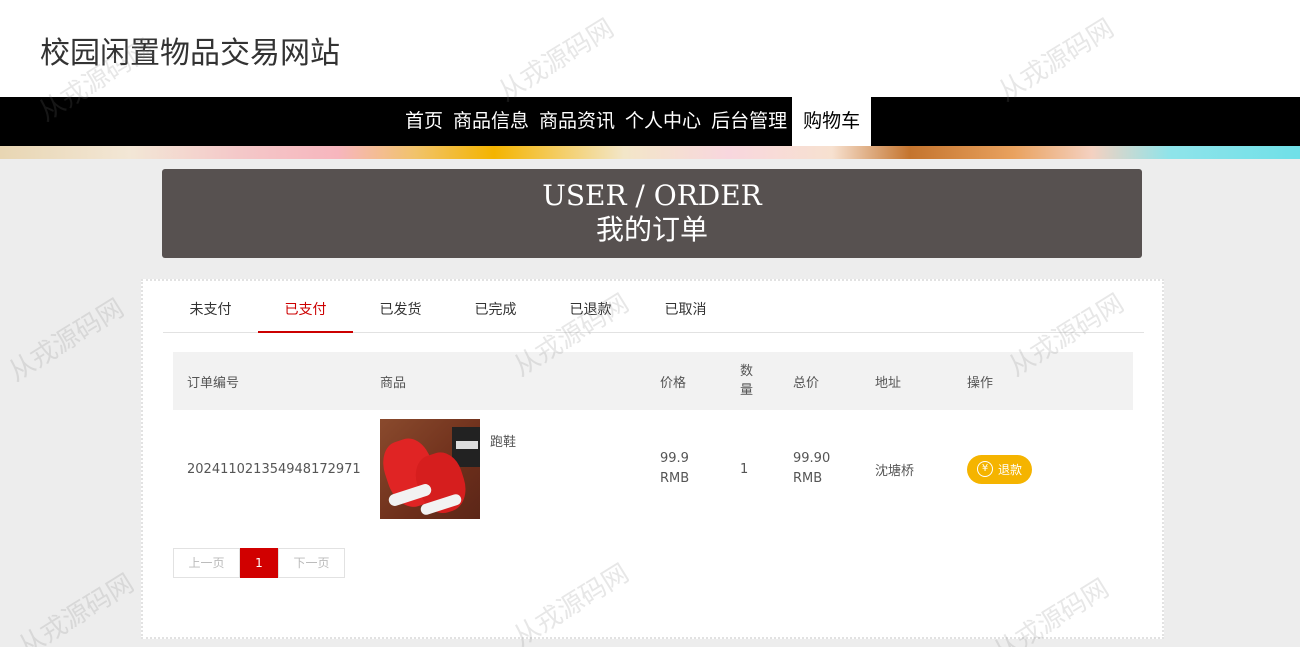 The width and height of the screenshot is (1300, 647). I want to click on col-header-order-no: 订单编号, so click(213, 383).